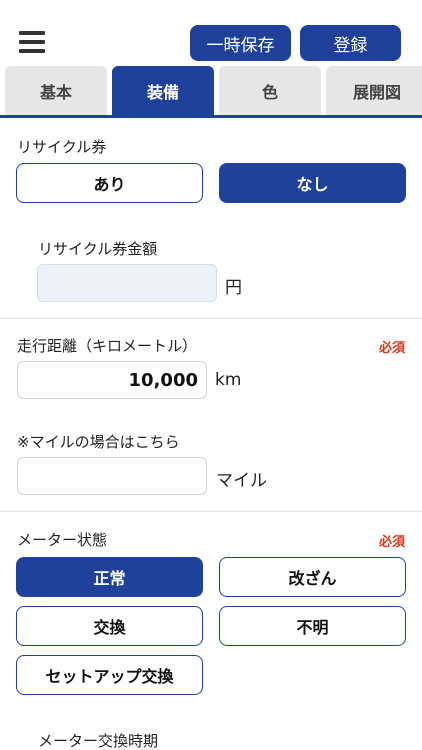 This screenshot has width=422, height=750. Describe the element at coordinates (270, 91) in the screenshot. I see `tab-color: 色` at that location.